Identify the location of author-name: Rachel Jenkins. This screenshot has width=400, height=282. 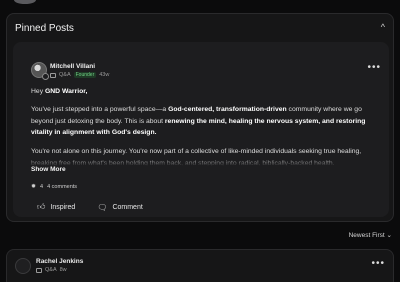
(59, 261).